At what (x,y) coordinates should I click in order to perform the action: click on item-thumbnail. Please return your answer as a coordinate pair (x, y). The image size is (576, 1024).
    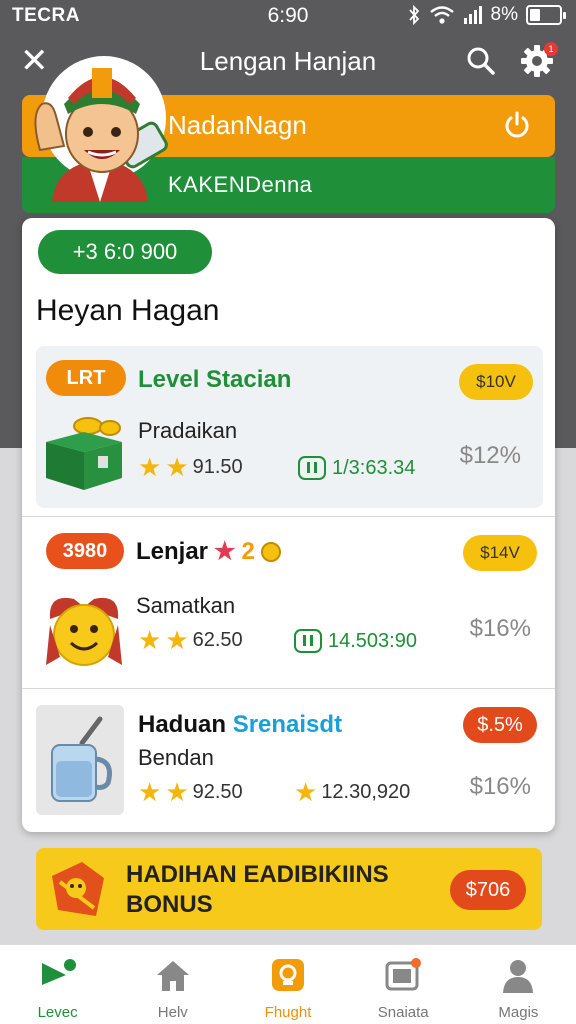
    Looking at the image, I should click on (80, 760).